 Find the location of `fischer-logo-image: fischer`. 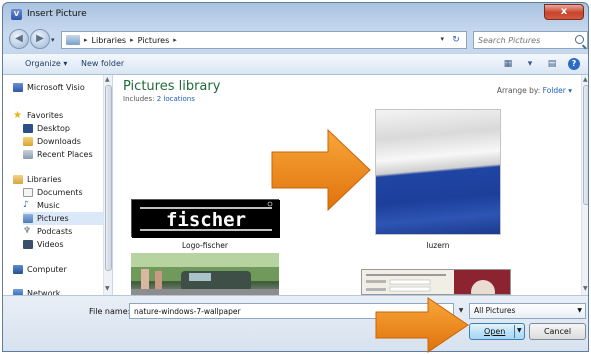

fischer-logo-image: fischer is located at coordinates (206, 219).